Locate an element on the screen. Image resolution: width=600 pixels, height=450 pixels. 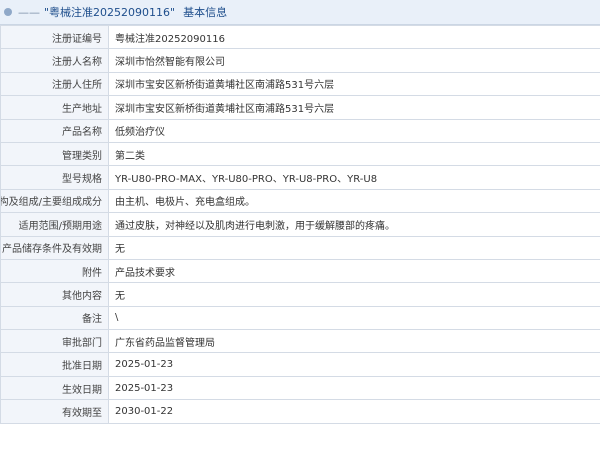
table-row: 产品名称 低频治疗仪 is located at coordinates (300, 130).